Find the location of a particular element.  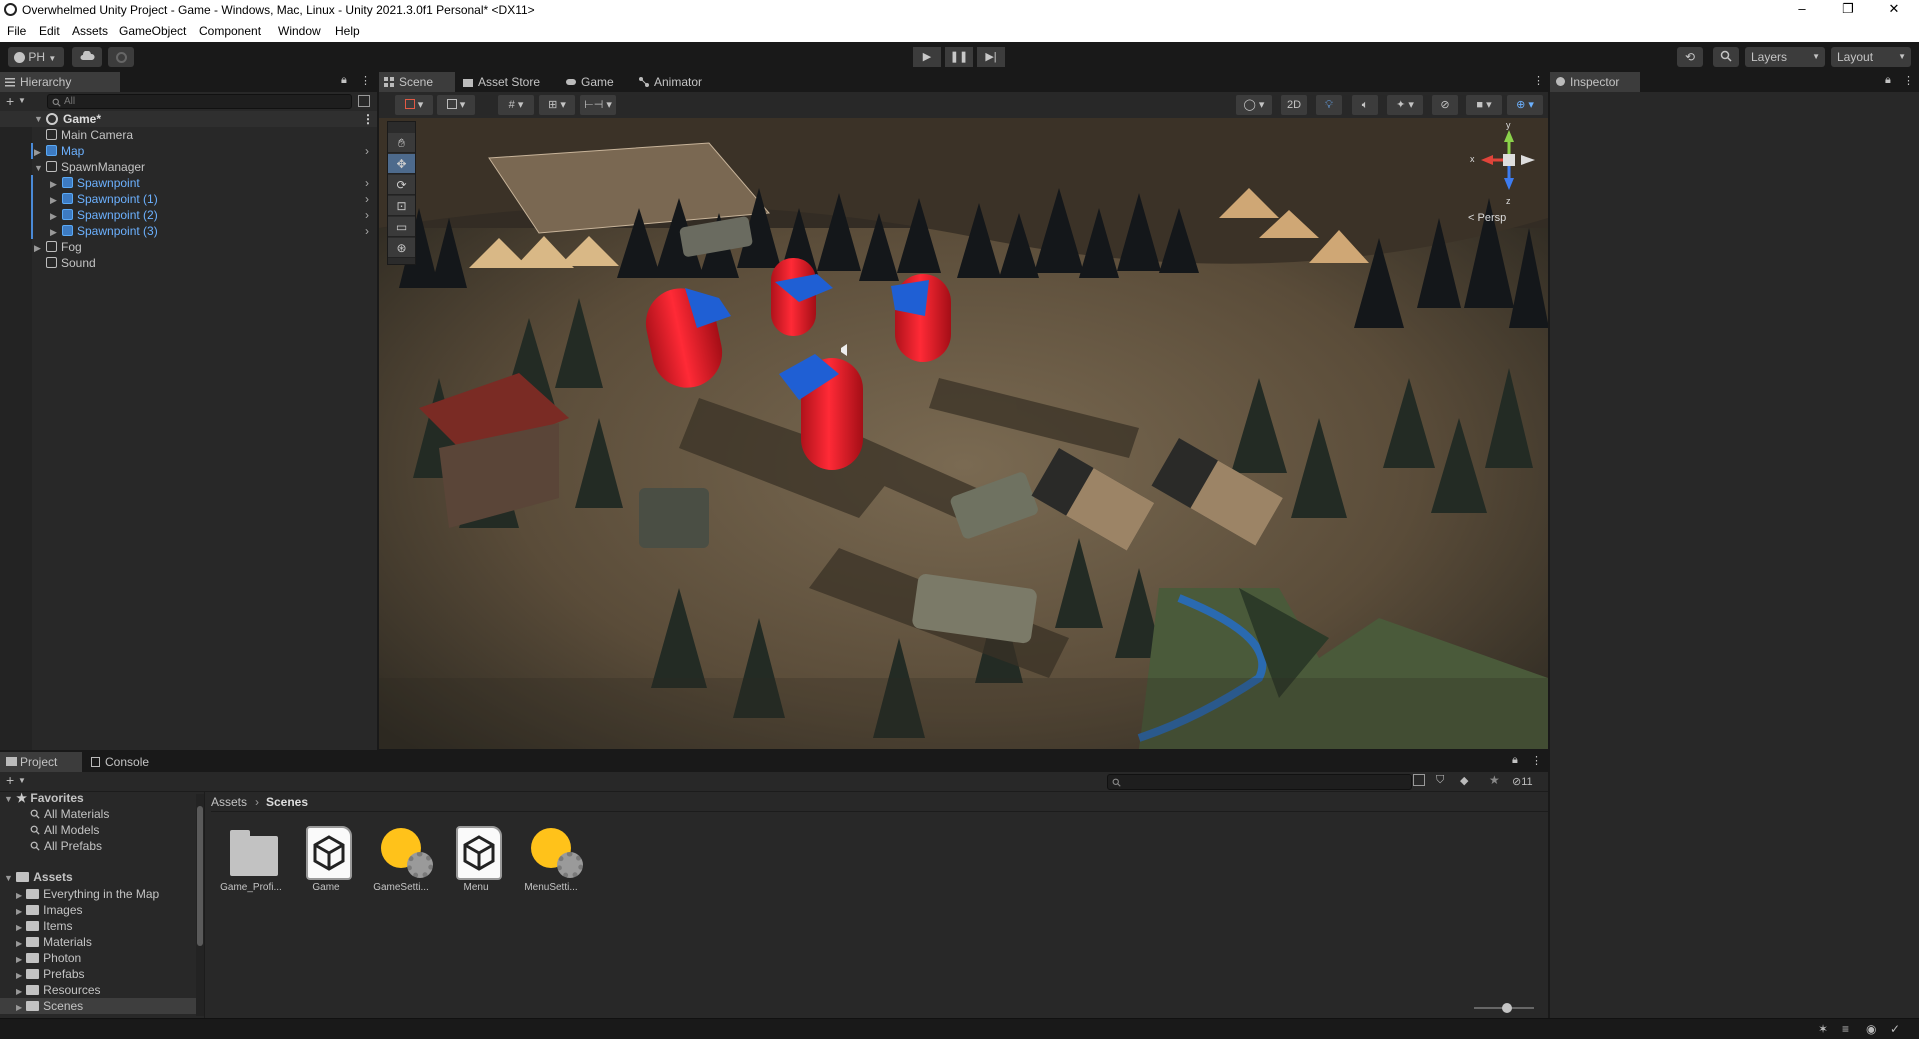

account-dropdown: PH ▼ is located at coordinates (36, 57).